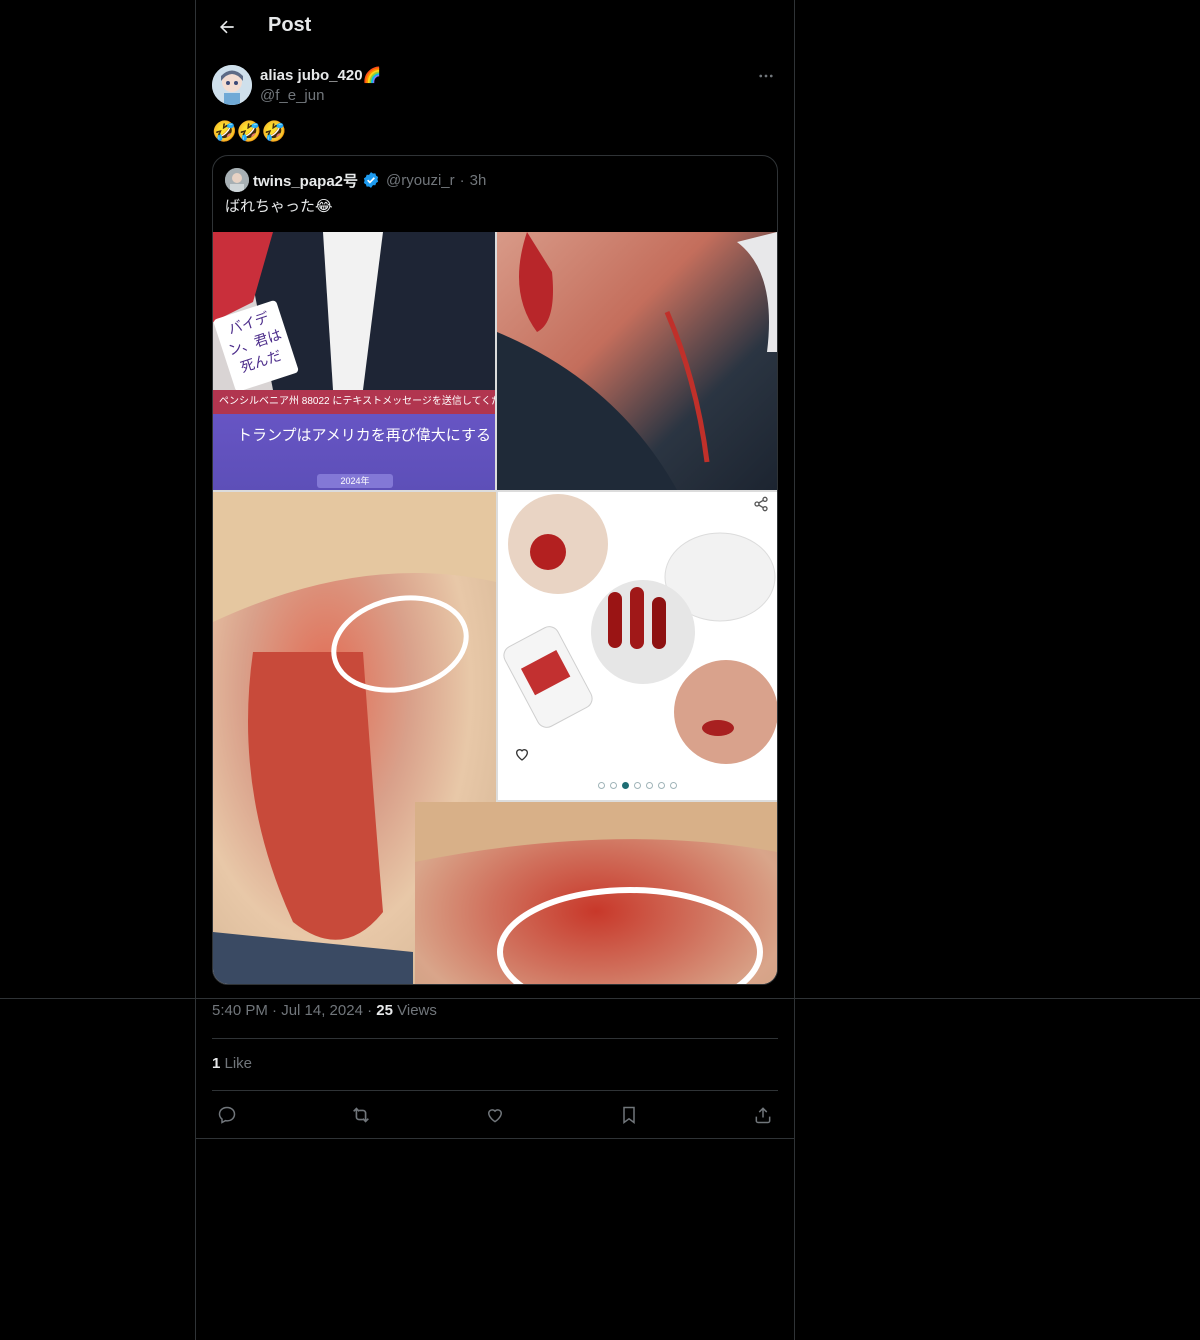  What do you see at coordinates (495, 27) in the screenshot?
I see `top-bar: Post` at bounding box center [495, 27].